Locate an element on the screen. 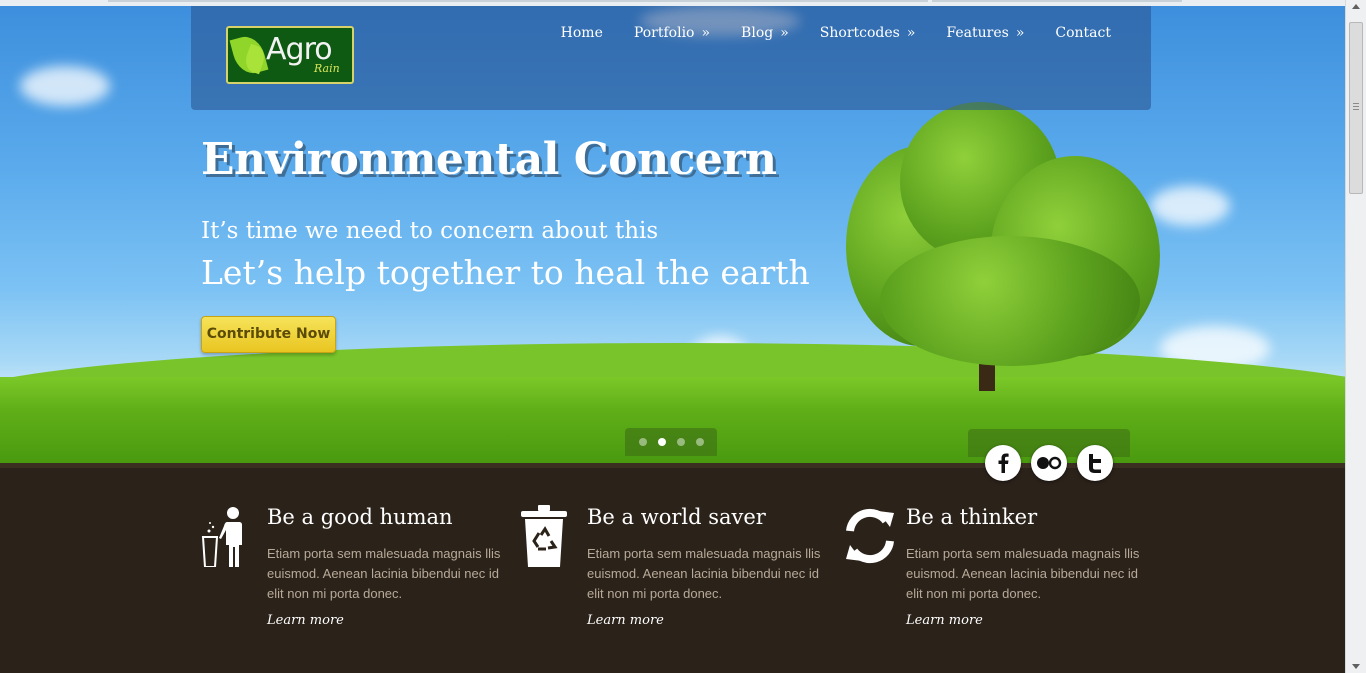  slider-dot-active is located at coordinates (661, 442).